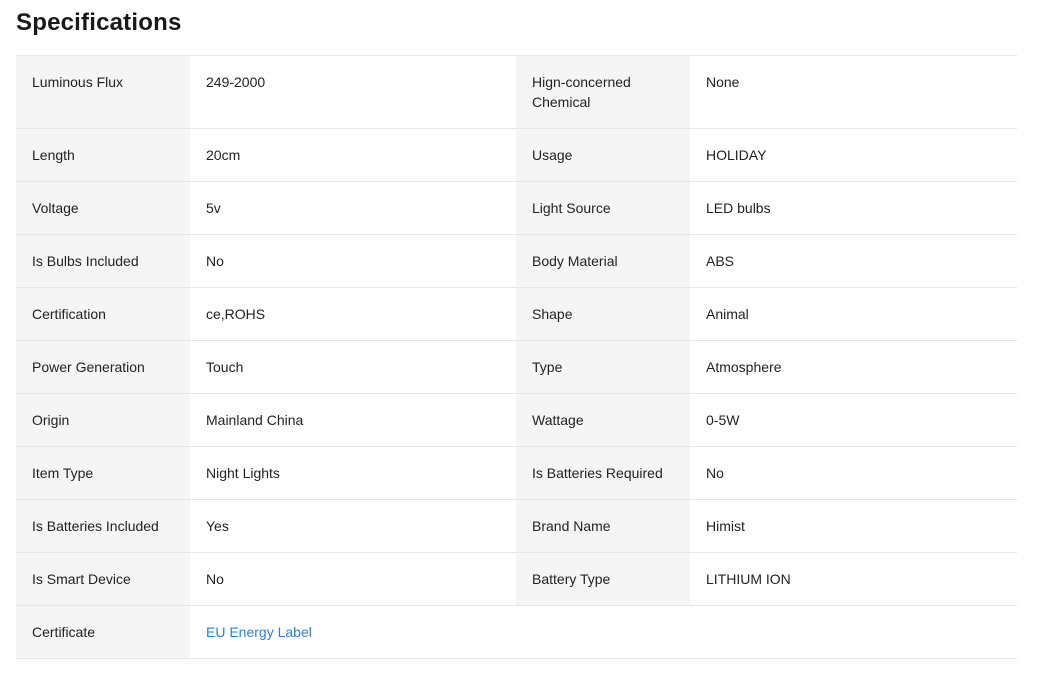 The height and width of the screenshot is (685, 1038). Describe the element at coordinates (853, 420) in the screenshot. I see `spec-value: 0-5W` at that location.